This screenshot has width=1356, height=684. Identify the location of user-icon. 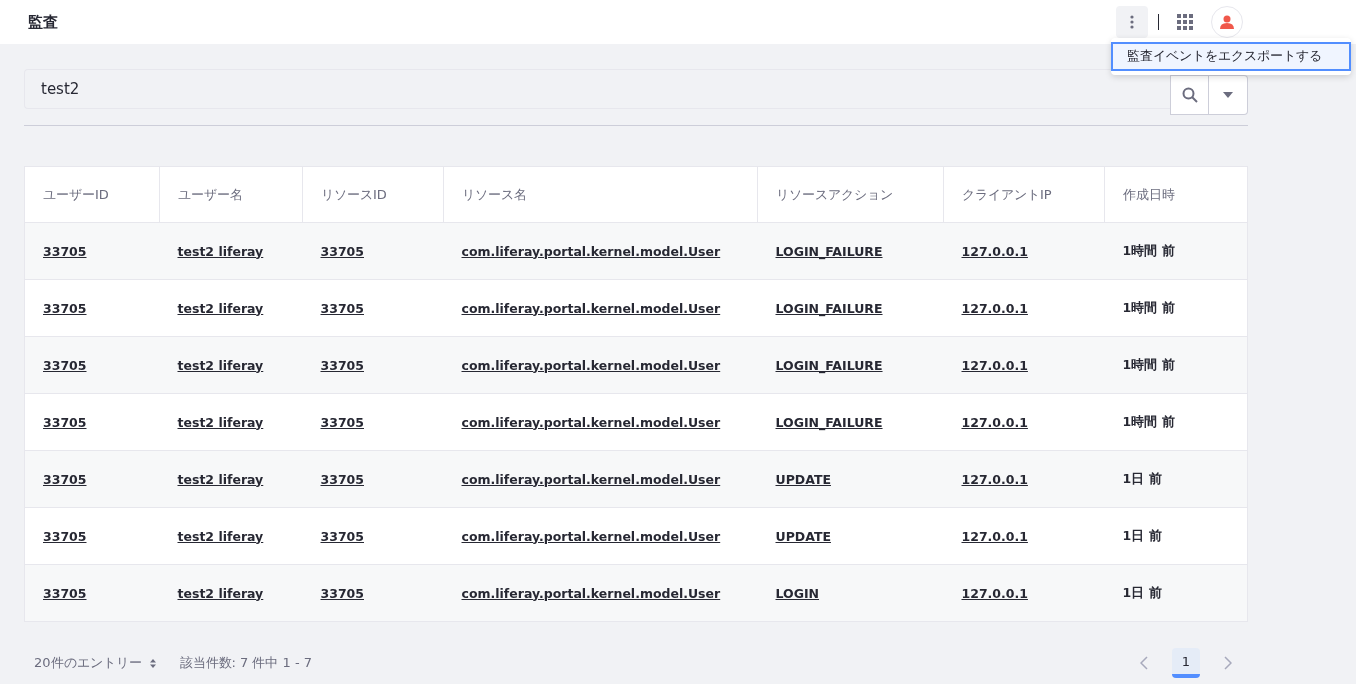
(1227, 22).